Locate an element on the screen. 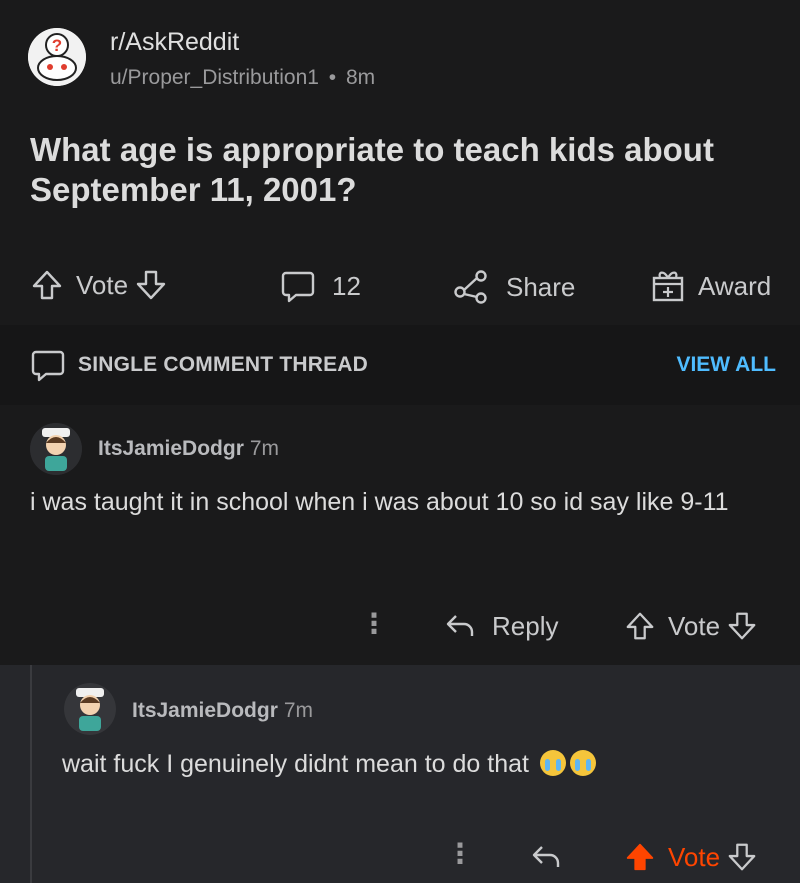 This screenshot has height=883, width=800. post-age: 8m is located at coordinates (361, 77).